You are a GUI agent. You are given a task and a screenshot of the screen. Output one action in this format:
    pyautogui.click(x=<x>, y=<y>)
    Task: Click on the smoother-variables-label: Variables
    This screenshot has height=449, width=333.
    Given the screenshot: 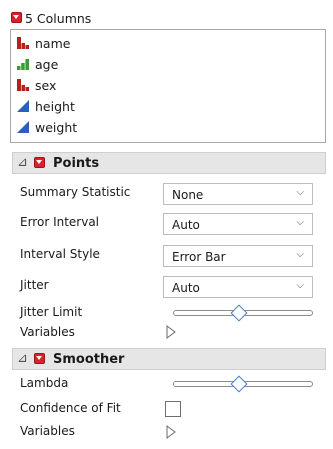 What is the action you would take?
    pyautogui.click(x=47, y=431)
    